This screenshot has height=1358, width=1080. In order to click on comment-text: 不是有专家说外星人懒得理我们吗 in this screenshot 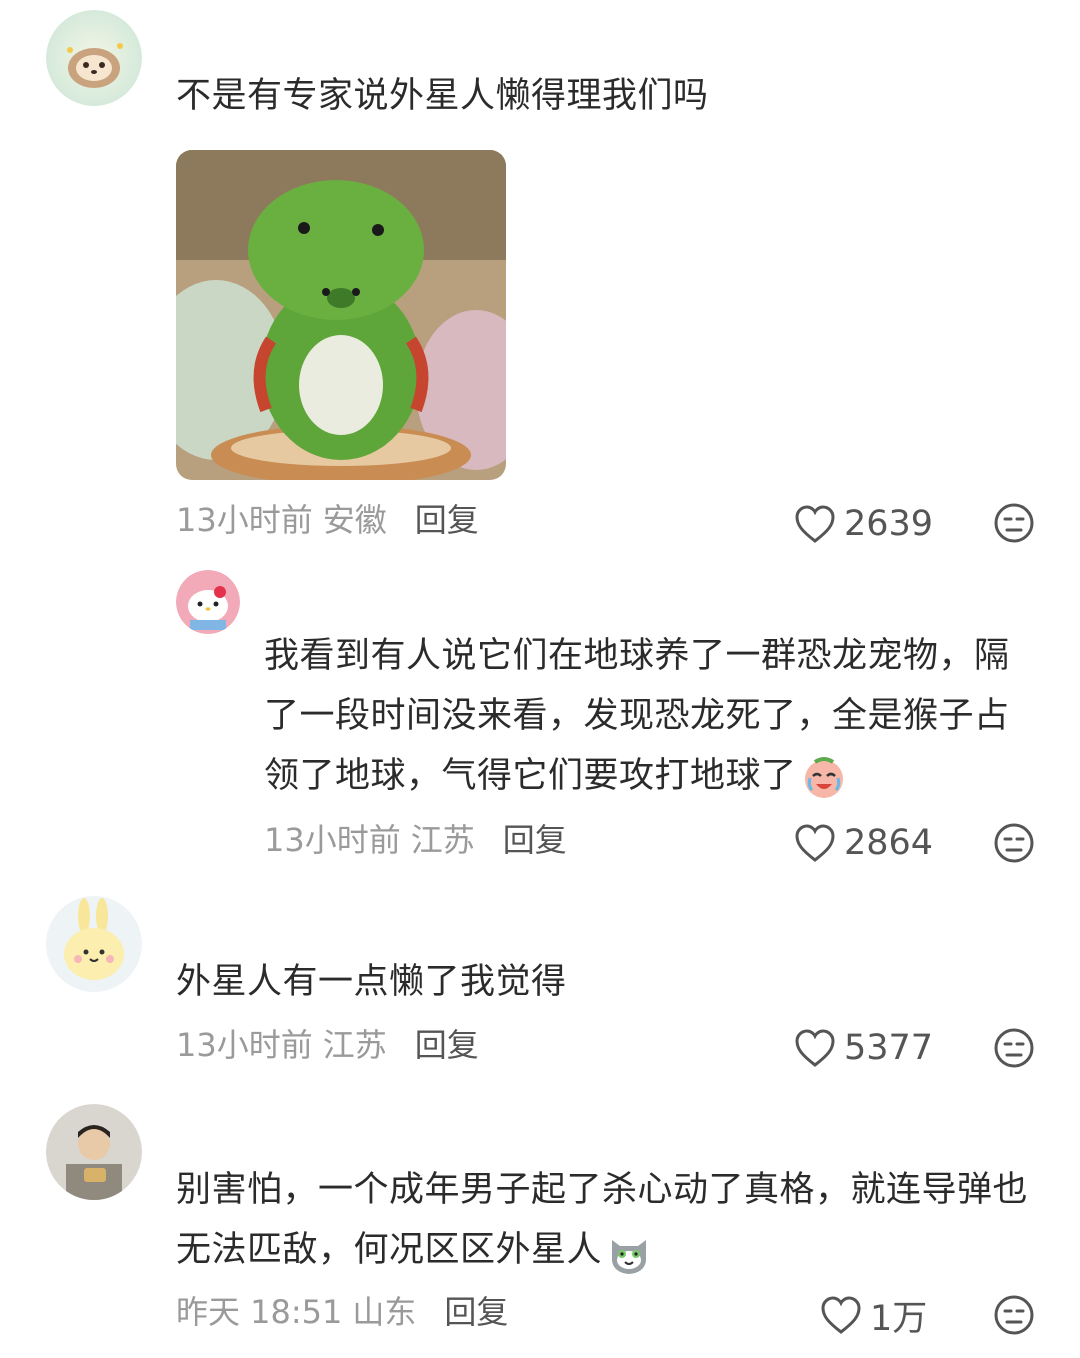, I will do `click(442, 96)`.